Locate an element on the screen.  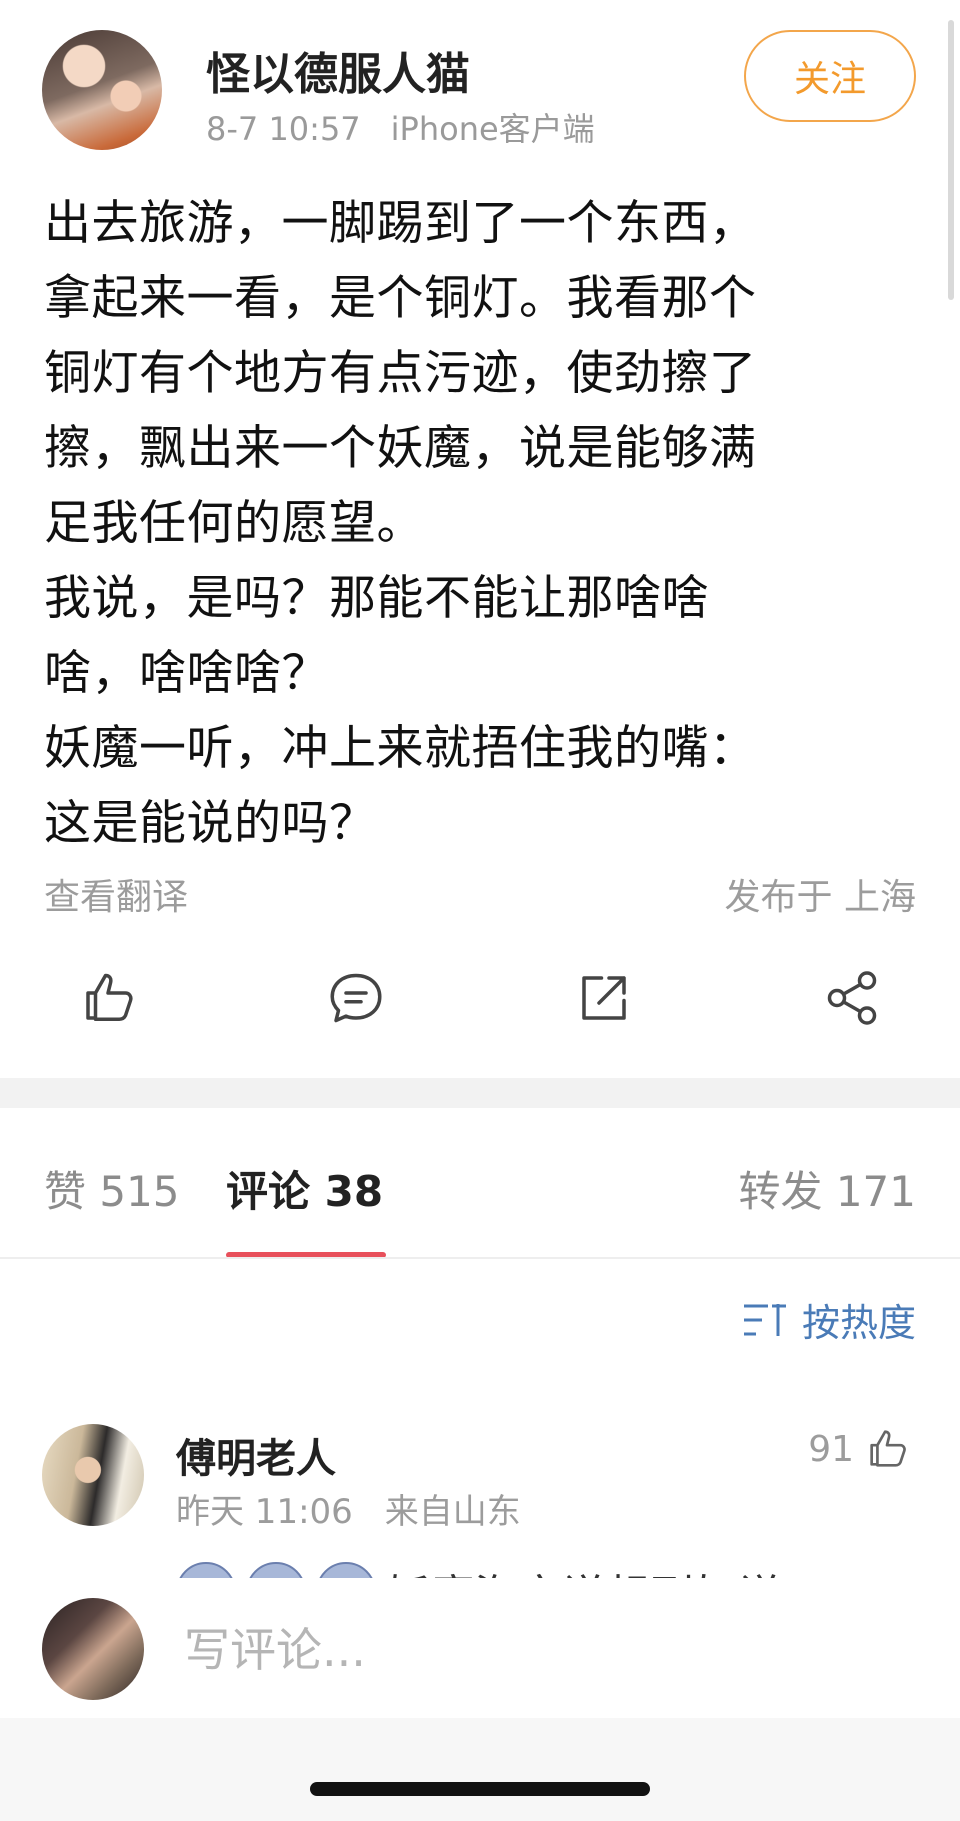
comment-text: 妖魔海充说想到妇说 is located at coordinates (479, 1569).